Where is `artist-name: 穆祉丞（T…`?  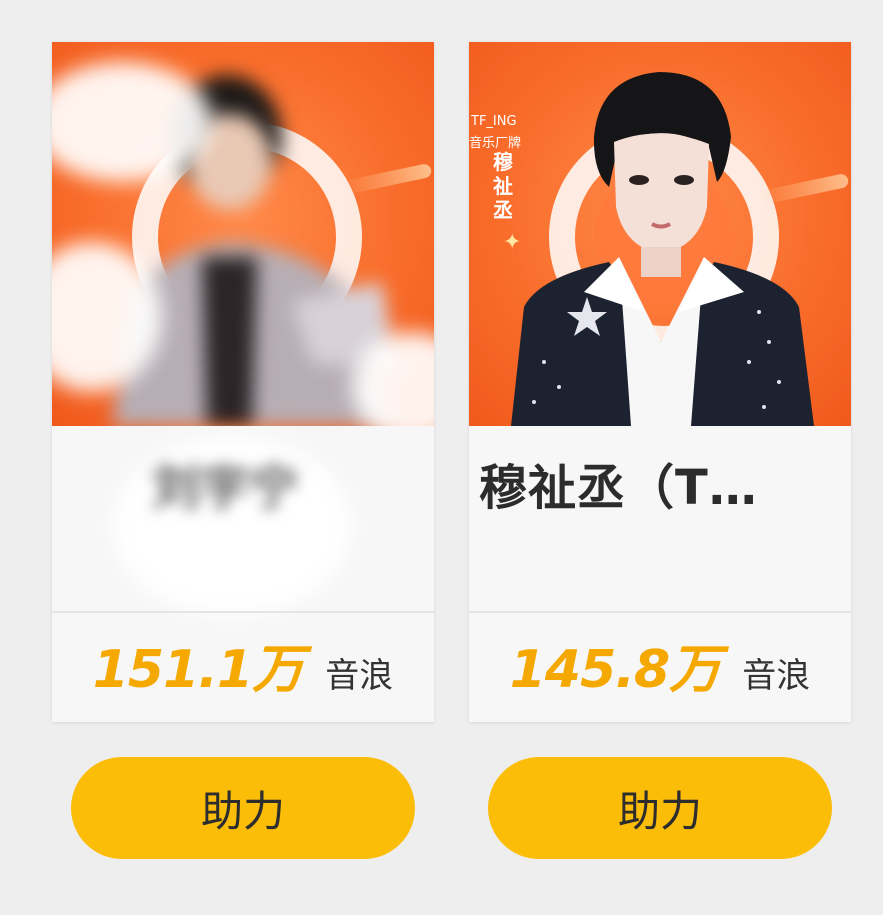
artist-name: 穆祉丞（T… is located at coordinates (618, 488).